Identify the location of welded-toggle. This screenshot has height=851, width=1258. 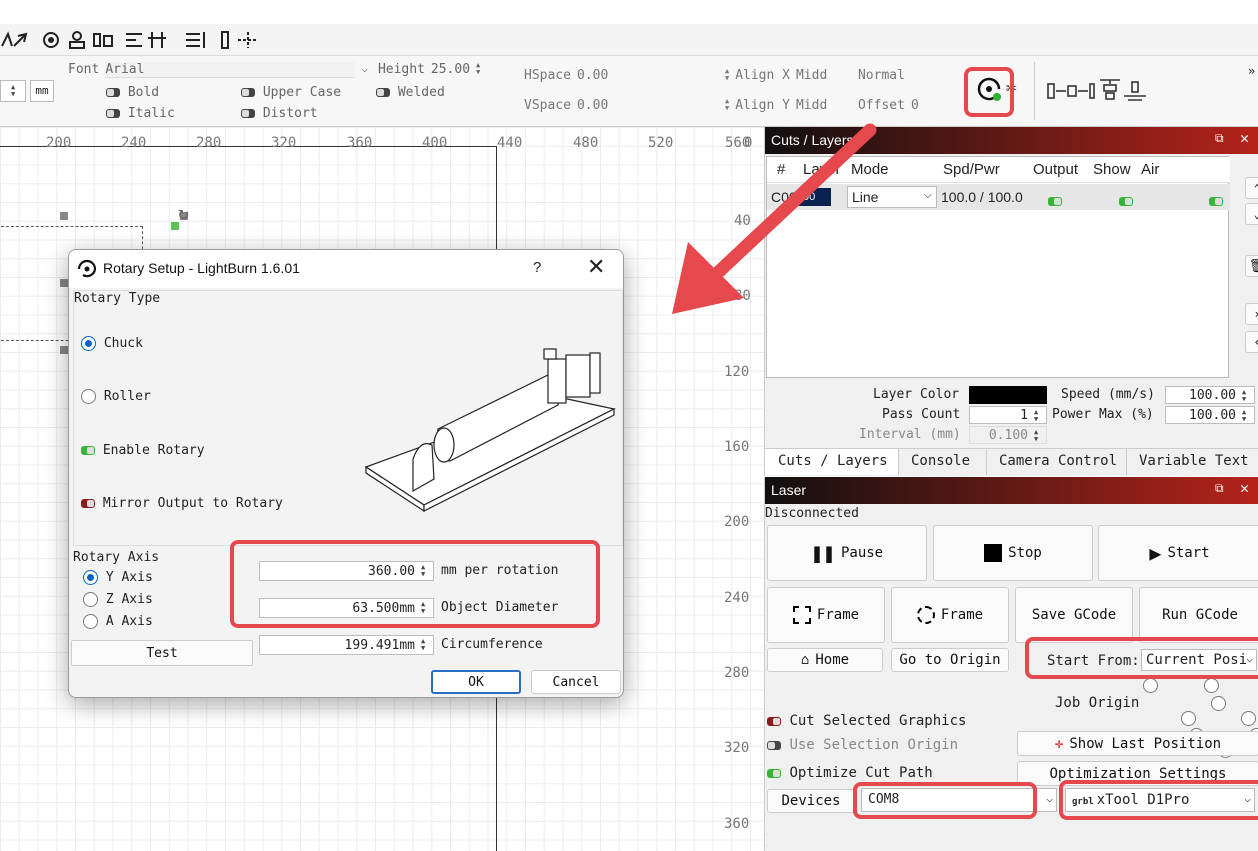
(383, 92).